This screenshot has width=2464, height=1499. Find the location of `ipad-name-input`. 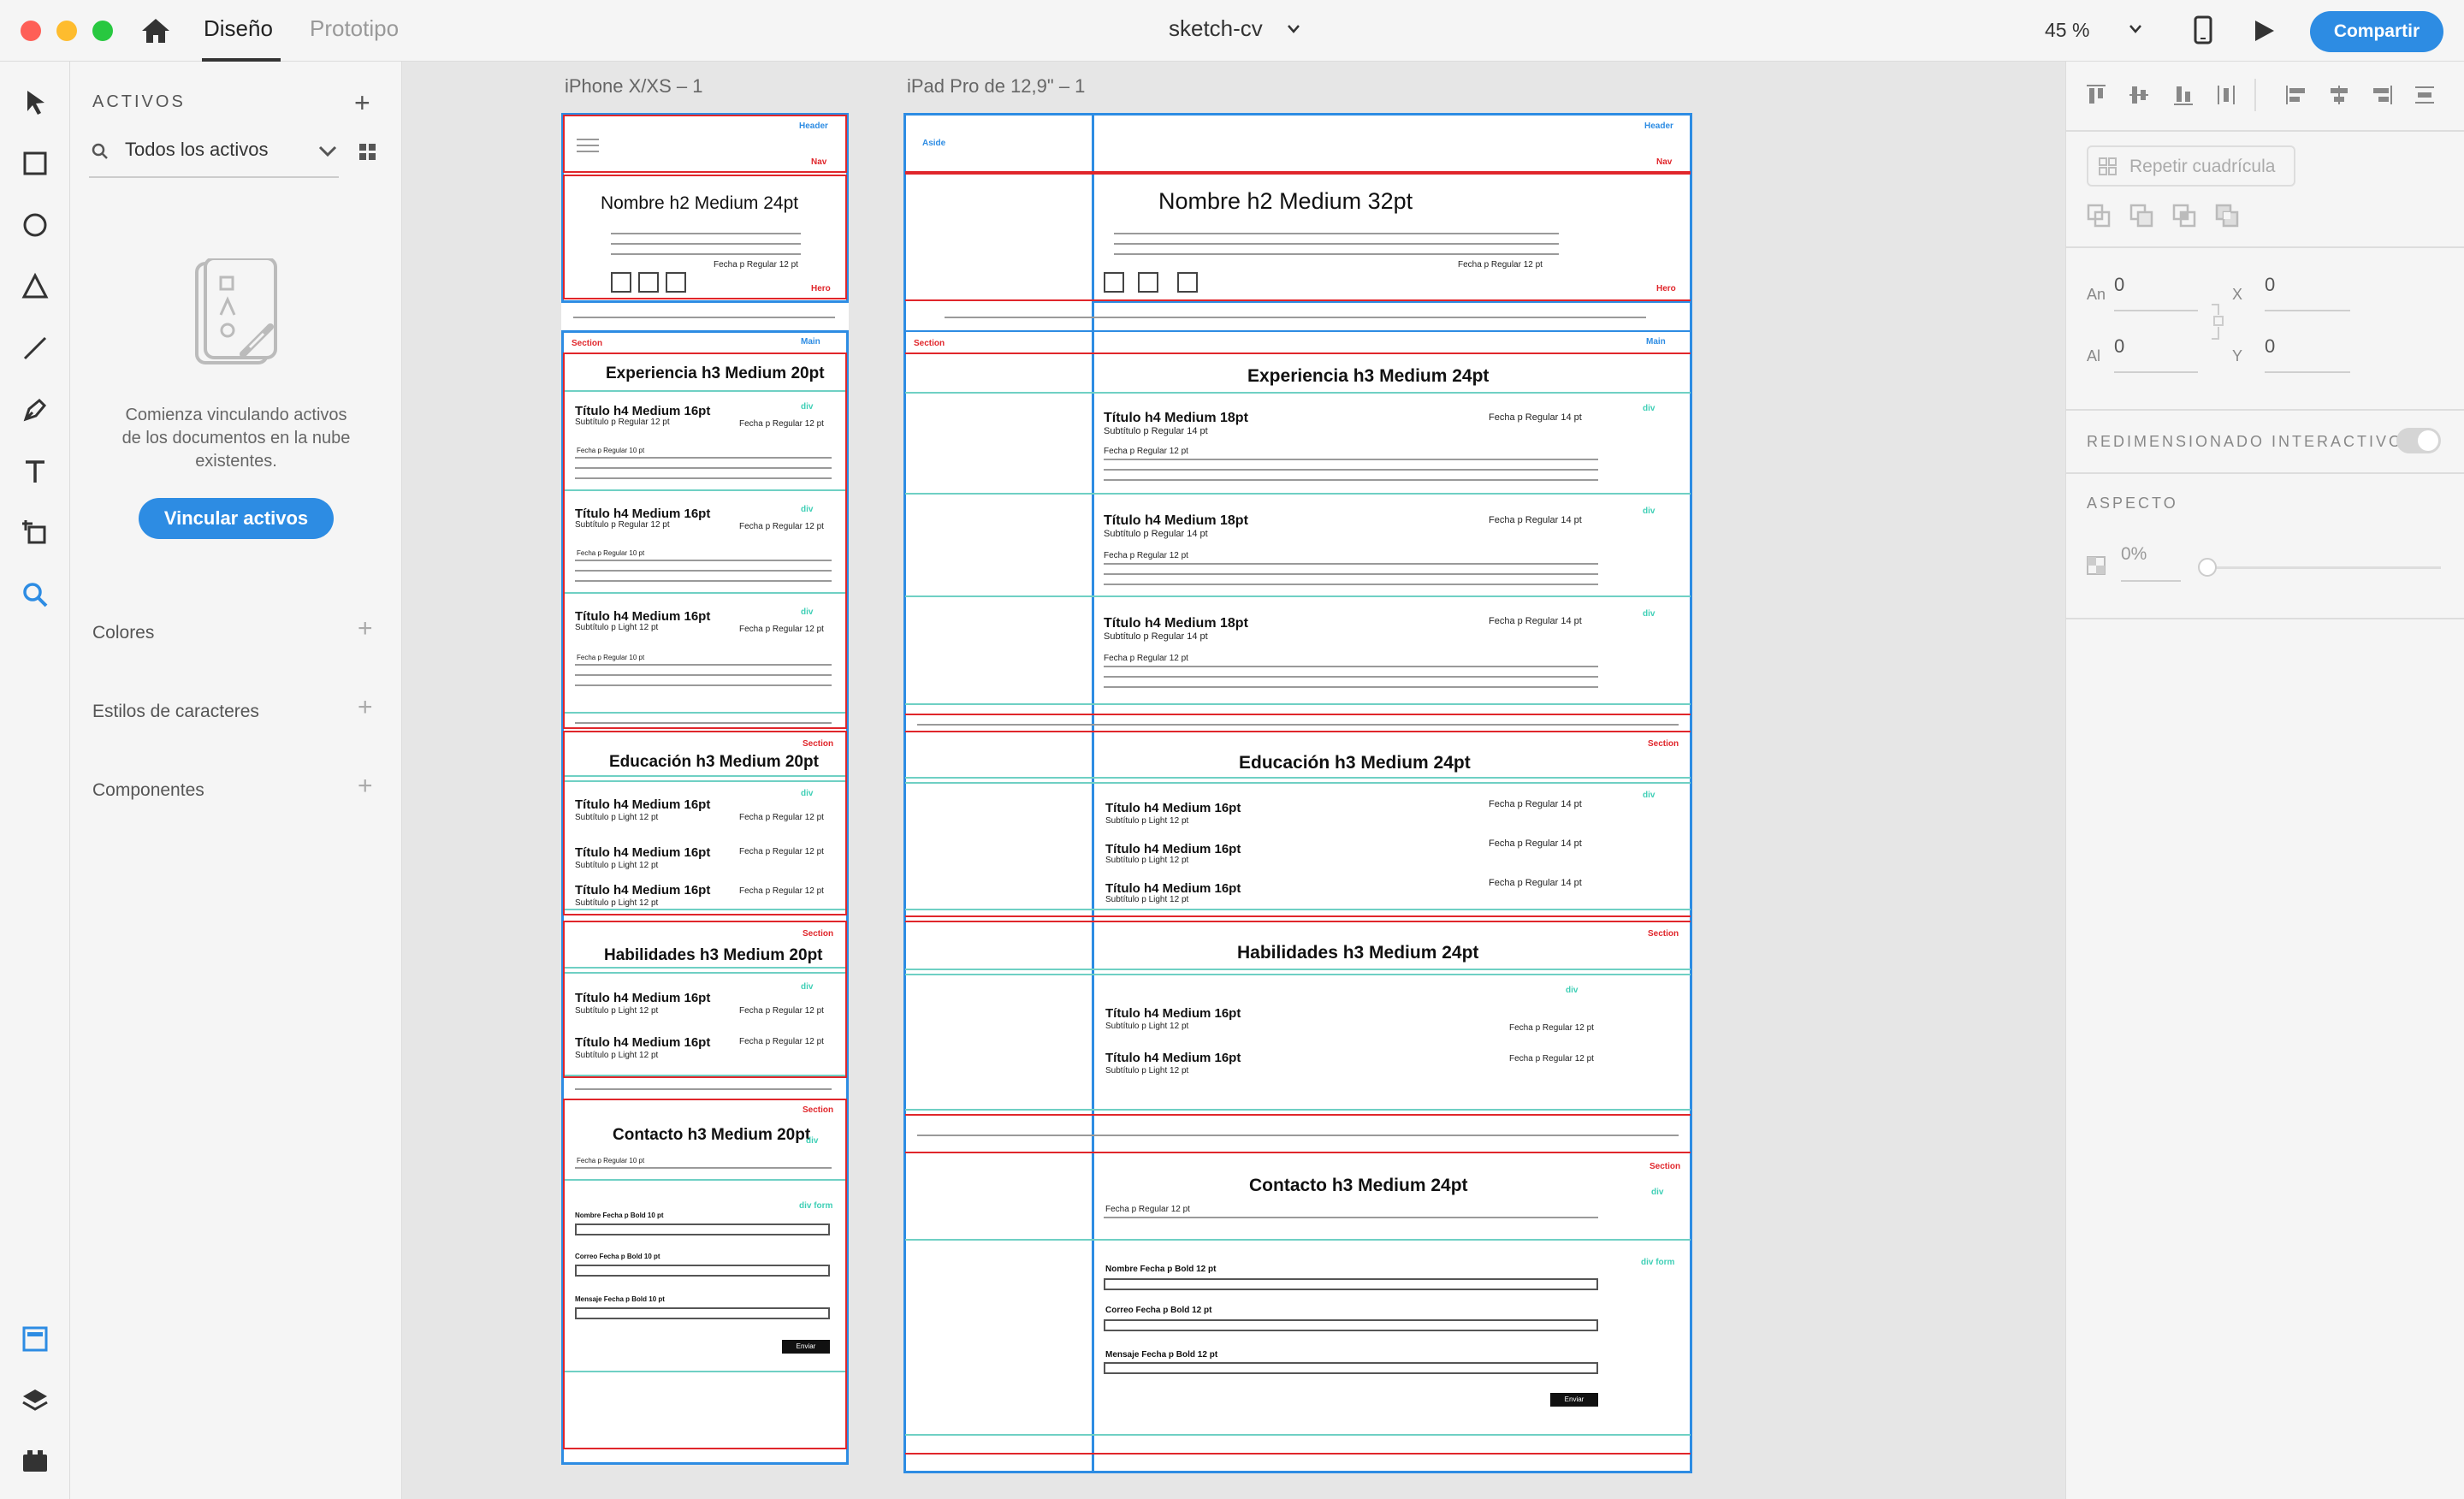

ipad-name-input is located at coordinates (1351, 1284).